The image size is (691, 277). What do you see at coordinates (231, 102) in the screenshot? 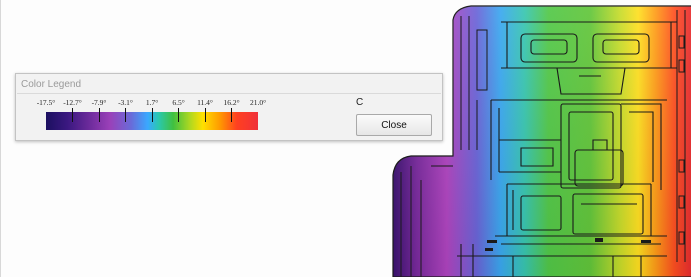
I see `tick-label: 16.2°` at bounding box center [231, 102].